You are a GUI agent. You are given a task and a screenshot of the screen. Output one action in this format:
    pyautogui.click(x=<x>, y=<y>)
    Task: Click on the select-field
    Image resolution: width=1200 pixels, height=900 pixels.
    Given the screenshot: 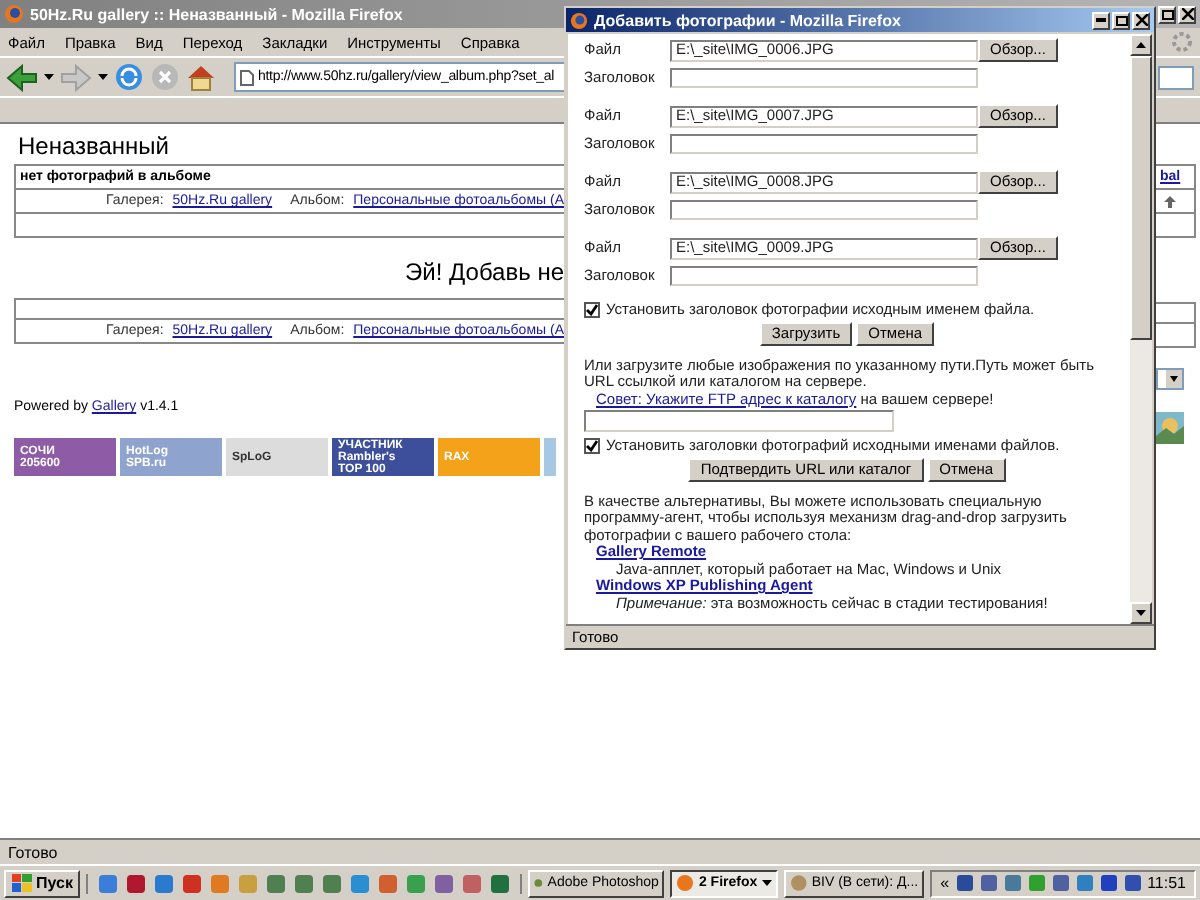 What is the action you would take?
    pyautogui.click(x=1170, y=379)
    